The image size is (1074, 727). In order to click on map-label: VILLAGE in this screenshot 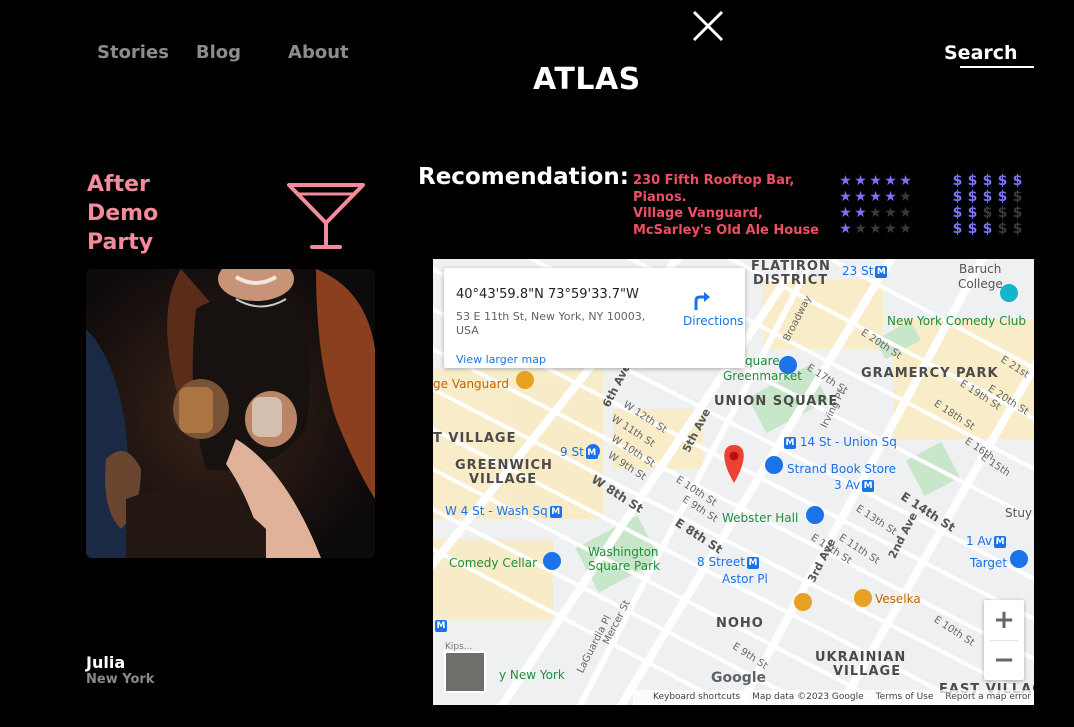, I will do `click(503, 479)`.